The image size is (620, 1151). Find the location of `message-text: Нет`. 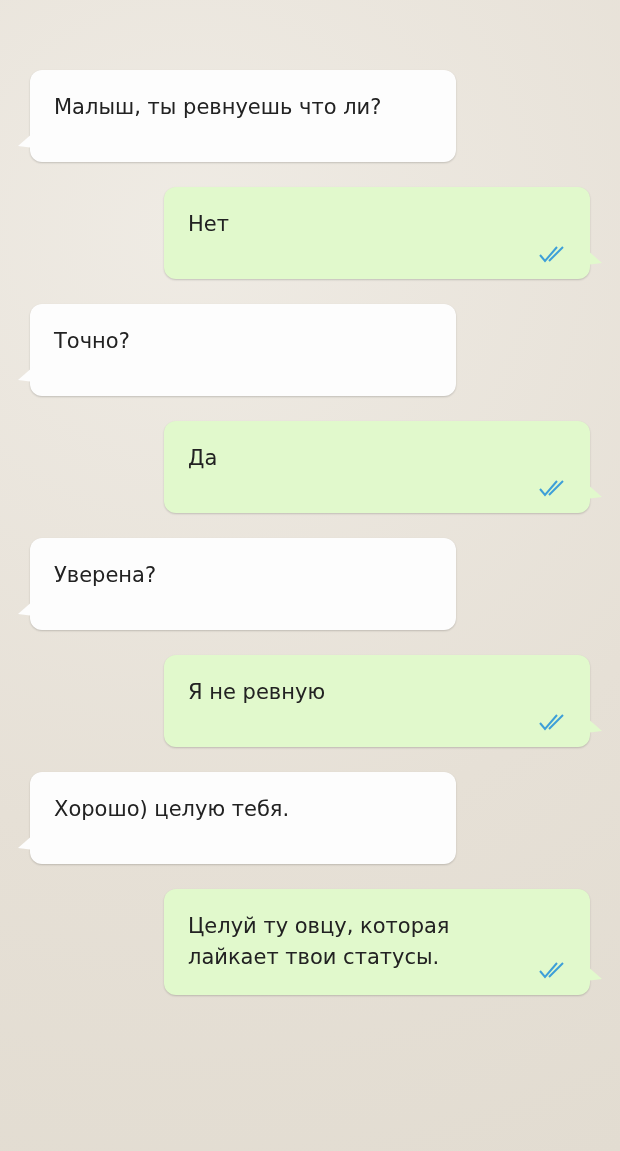

message-text: Нет is located at coordinates (209, 224).